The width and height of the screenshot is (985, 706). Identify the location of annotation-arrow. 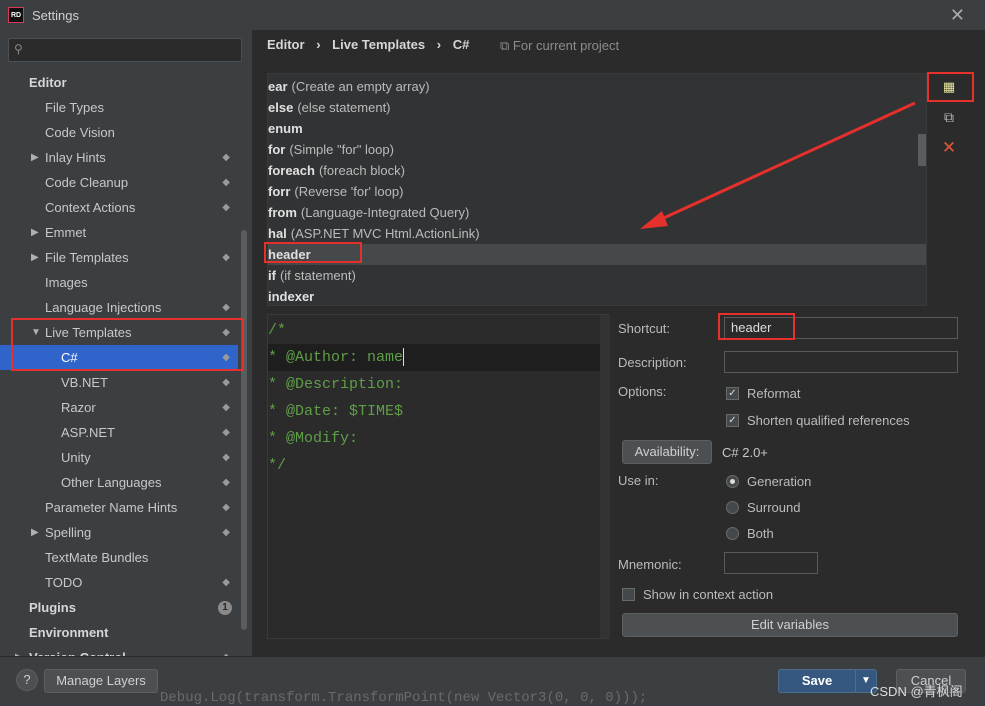
(778, 165).